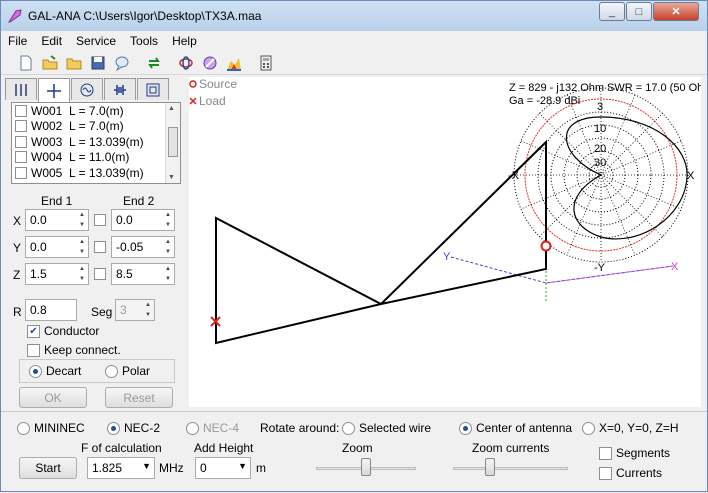 The height and width of the screenshot is (493, 708). Describe the element at coordinates (172, 143) in the screenshot. I see `wire-list-scrollbar: ▲ ▼` at that location.